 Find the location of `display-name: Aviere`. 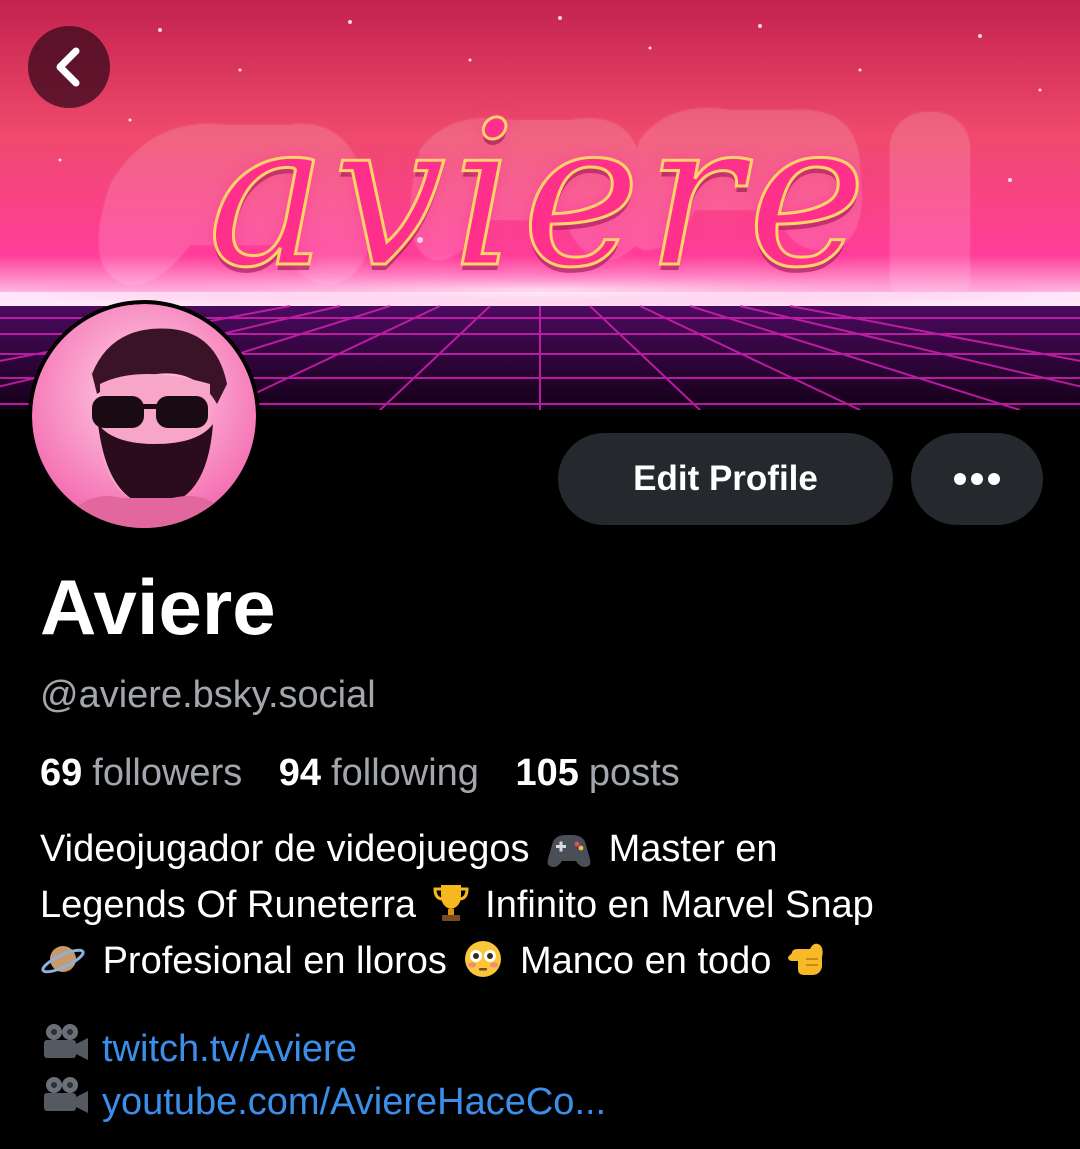

display-name: Aviere is located at coordinates (158, 607).